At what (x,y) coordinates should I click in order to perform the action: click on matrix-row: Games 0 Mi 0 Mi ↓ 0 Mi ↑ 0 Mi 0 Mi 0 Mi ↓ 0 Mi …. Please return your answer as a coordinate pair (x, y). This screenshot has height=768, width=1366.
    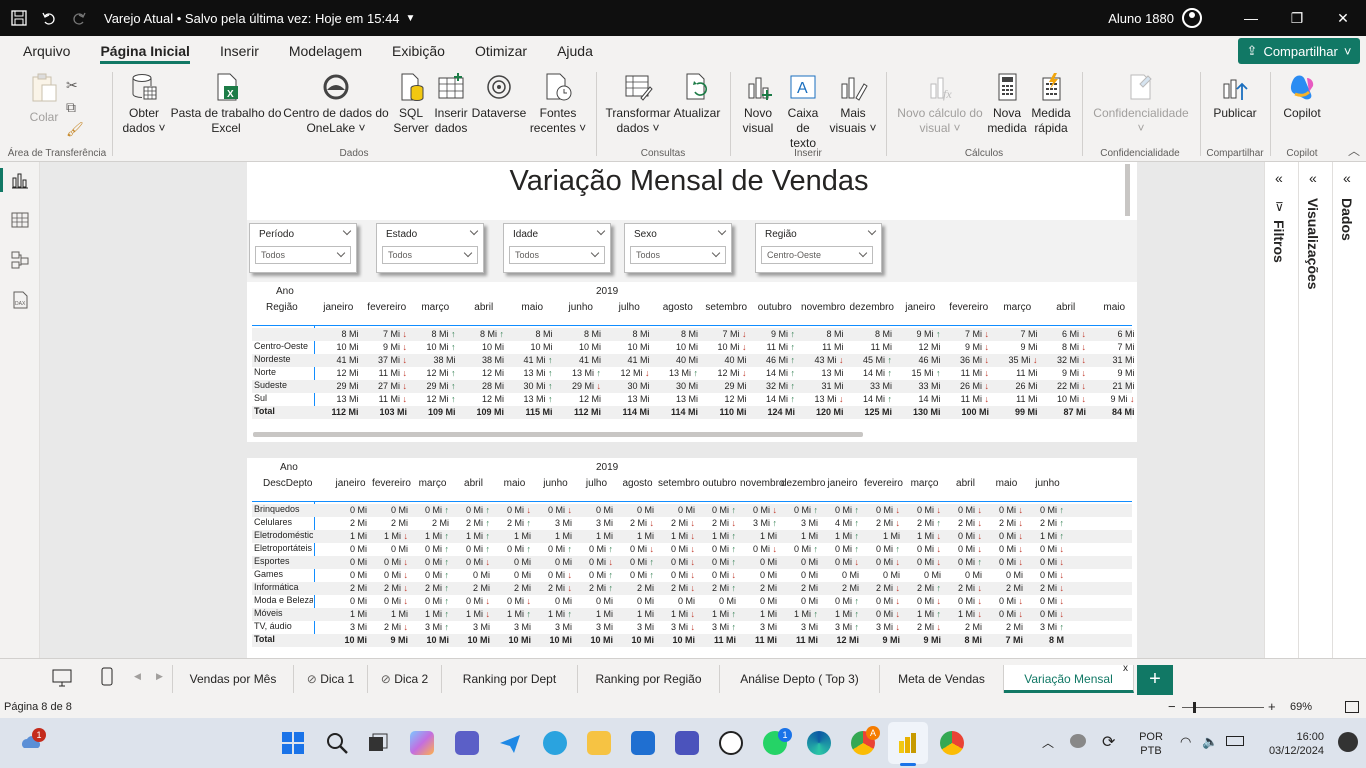
    Looking at the image, I should click on (692, 575).